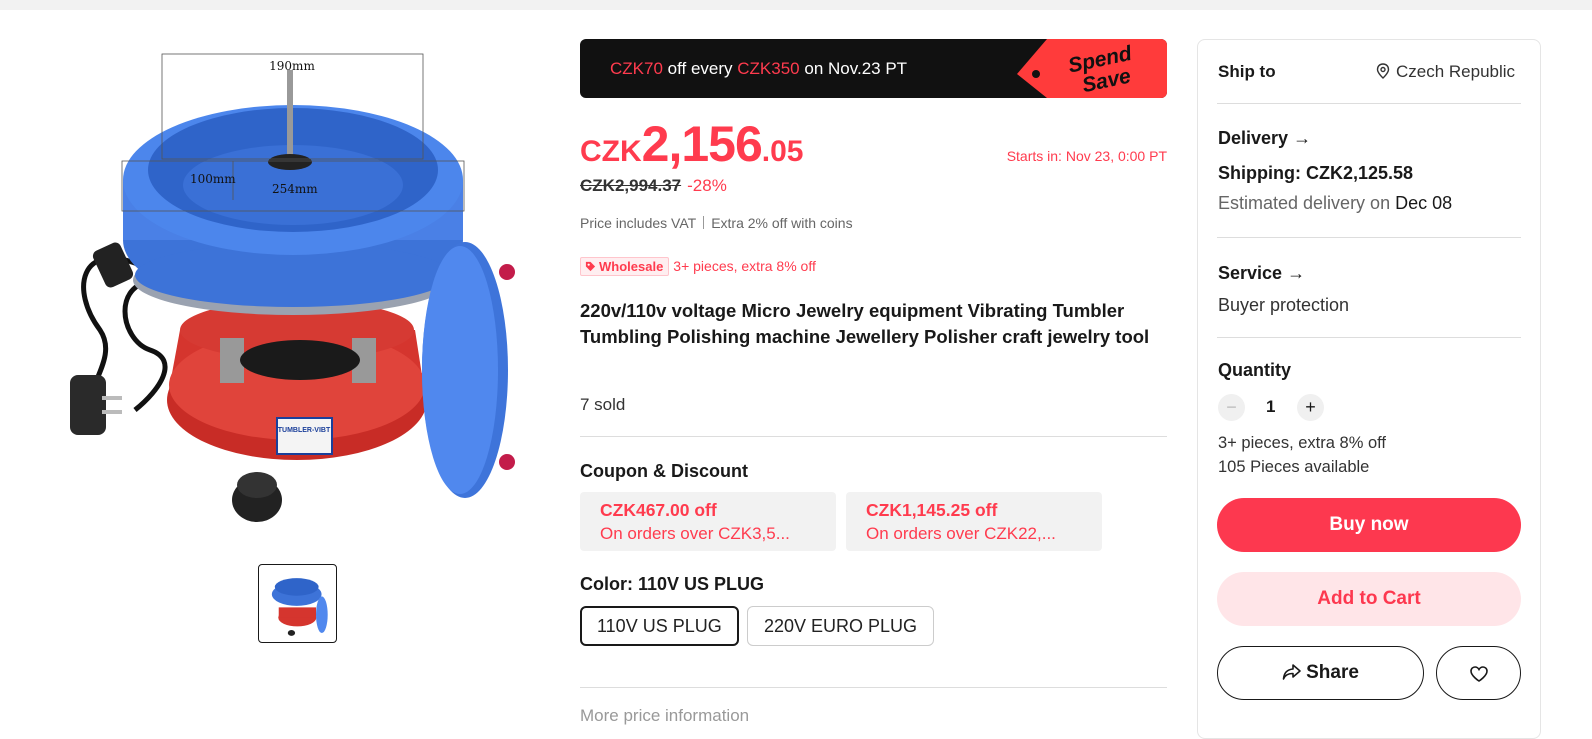  I want to click on quantity-increase-button: +, so click(1310, 407).